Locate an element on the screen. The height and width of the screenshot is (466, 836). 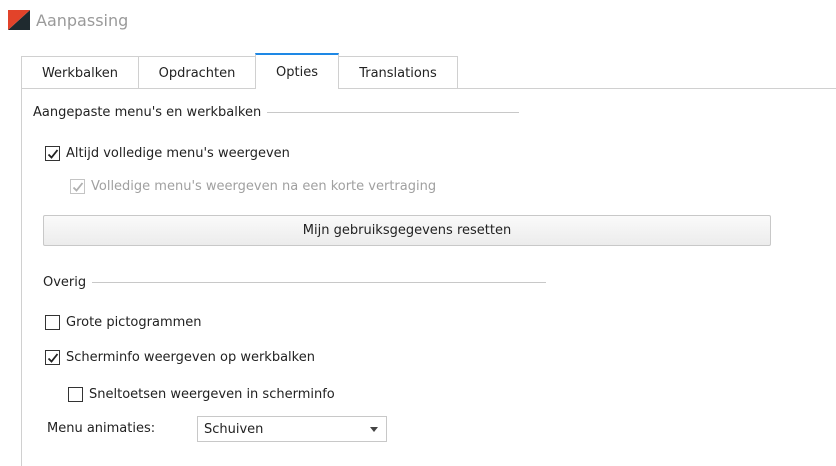
other-group-header: Overig is located at coordinates (295, 282).